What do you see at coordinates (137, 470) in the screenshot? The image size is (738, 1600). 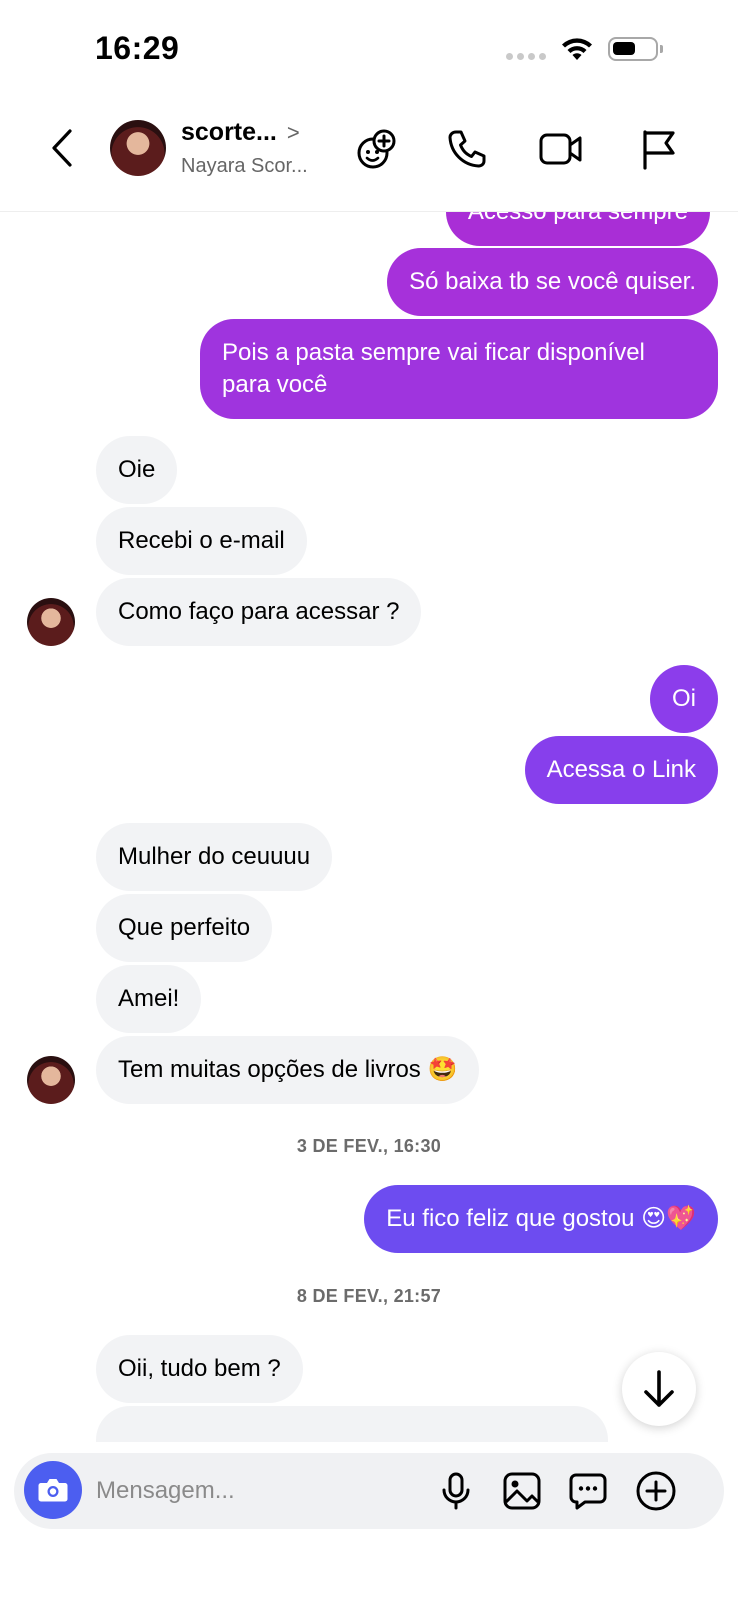 I see `message-incoming: Oie` at bounding box center [137, 470].